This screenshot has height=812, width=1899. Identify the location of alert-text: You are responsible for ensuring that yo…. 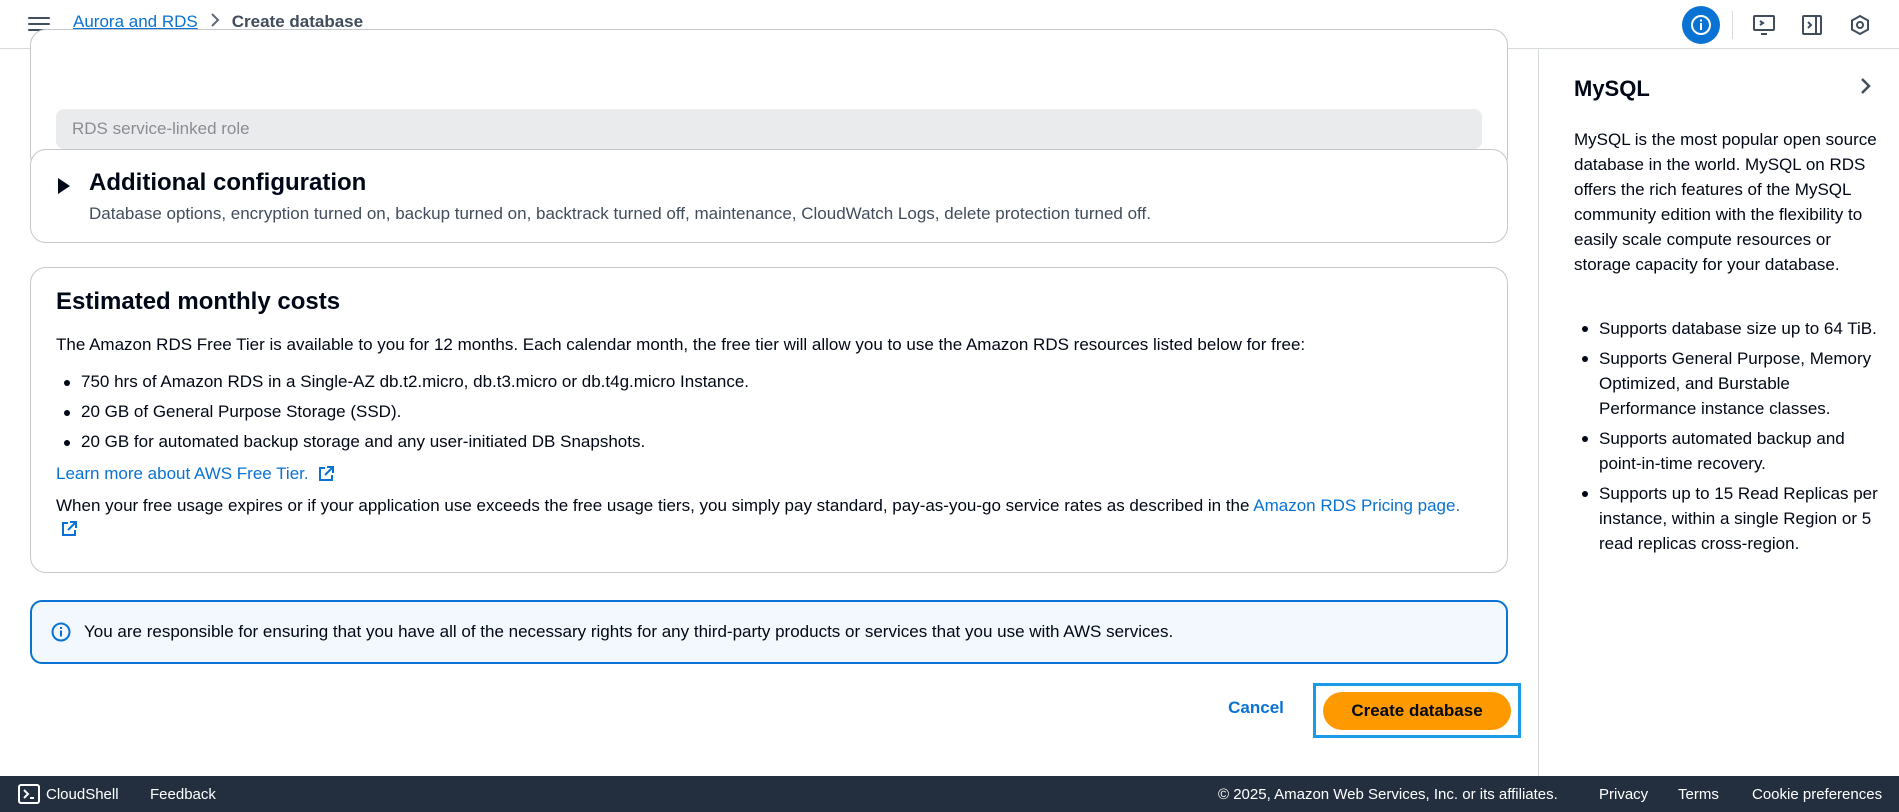
(629, 631).